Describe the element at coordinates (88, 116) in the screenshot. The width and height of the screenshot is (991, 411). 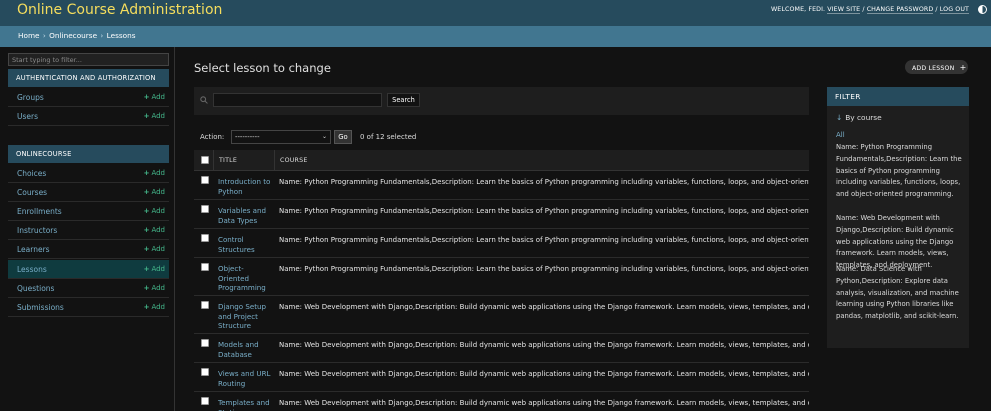
I see `sidebar-item-users: Users + Add` at that location.